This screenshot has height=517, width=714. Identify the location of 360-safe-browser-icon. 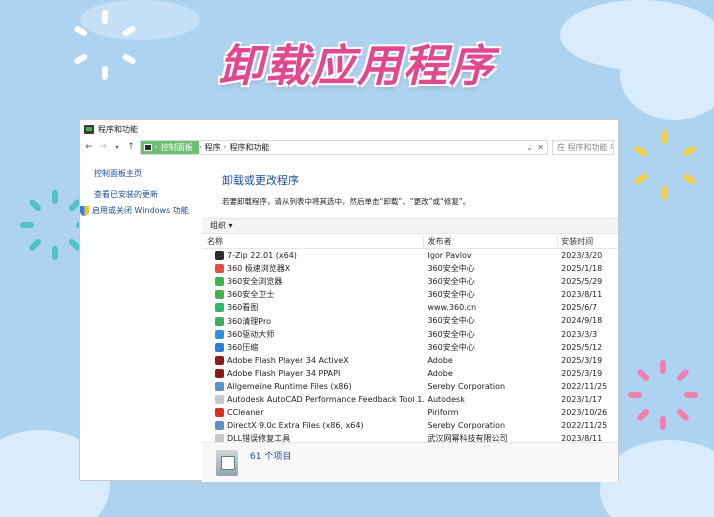
(219, 282).